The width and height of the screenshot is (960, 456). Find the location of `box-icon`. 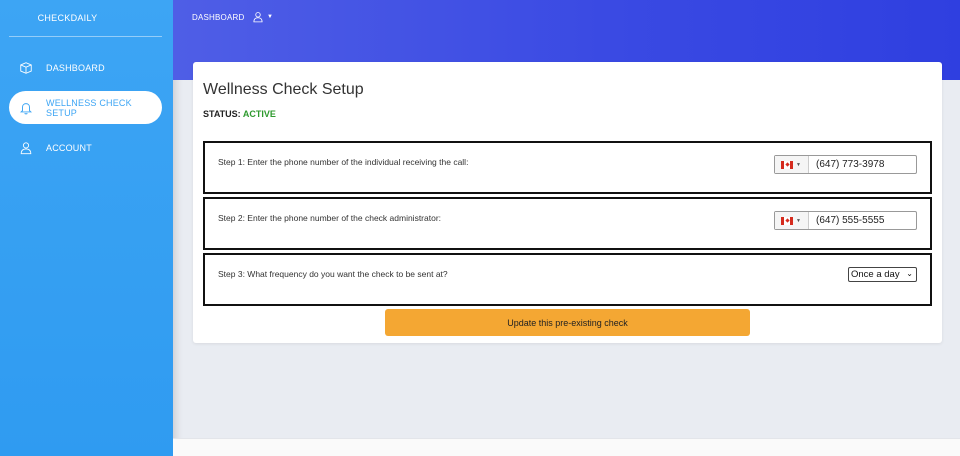

box-icon is located at coordinates (26, 68).